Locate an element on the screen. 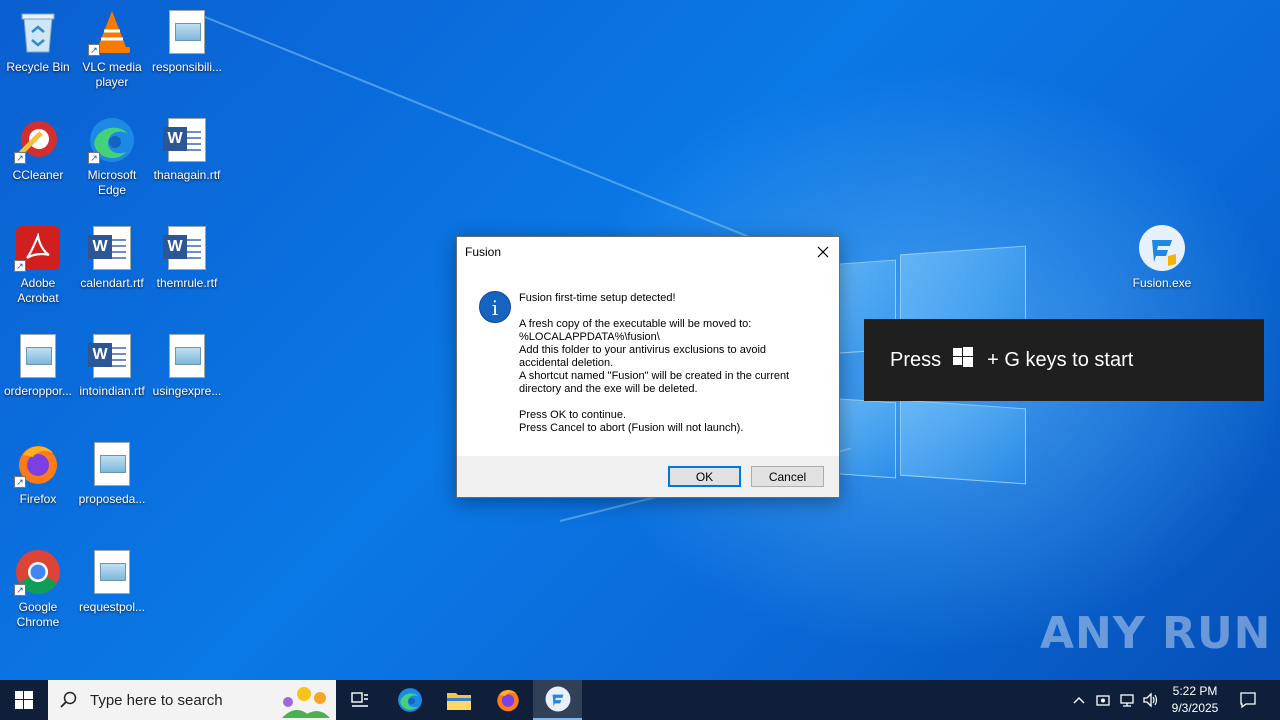 This screenshot has width=1280, height=720. icon-label: Recycle Bin is located at coordinates (38, 67).